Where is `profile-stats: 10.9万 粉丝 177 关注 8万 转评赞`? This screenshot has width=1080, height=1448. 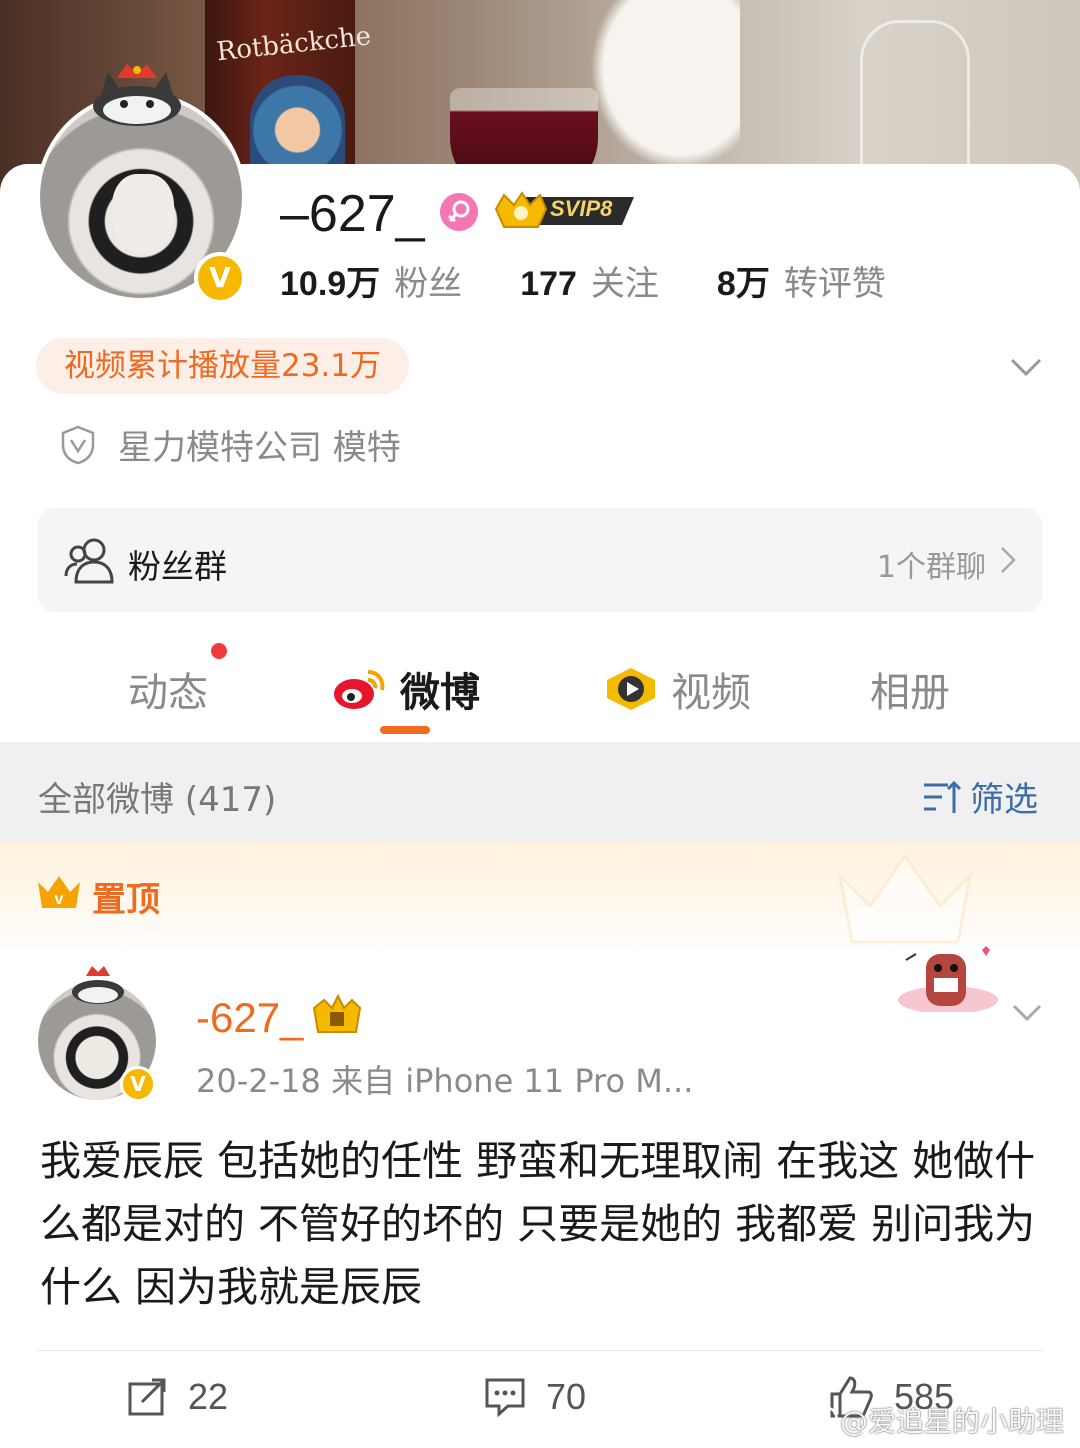
profile-stats: 10.9万 粉丝 177 关注 8万 转评赞 is located at coordinates (612, 280).